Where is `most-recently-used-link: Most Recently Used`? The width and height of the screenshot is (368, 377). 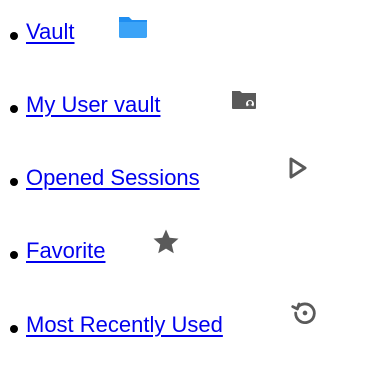
most-recently-used-link: Most Recently Used is located at coordinates (124, 325).